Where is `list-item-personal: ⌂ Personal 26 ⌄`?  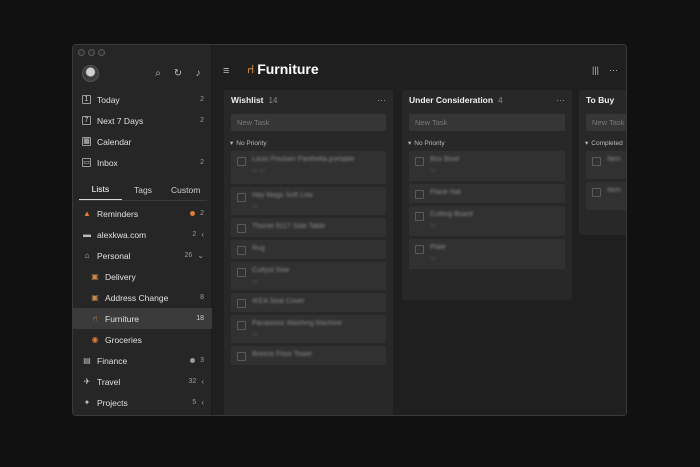
list-item-personal: ⌂ Personal 26 ⌄ is located at coordinates (142, 255).